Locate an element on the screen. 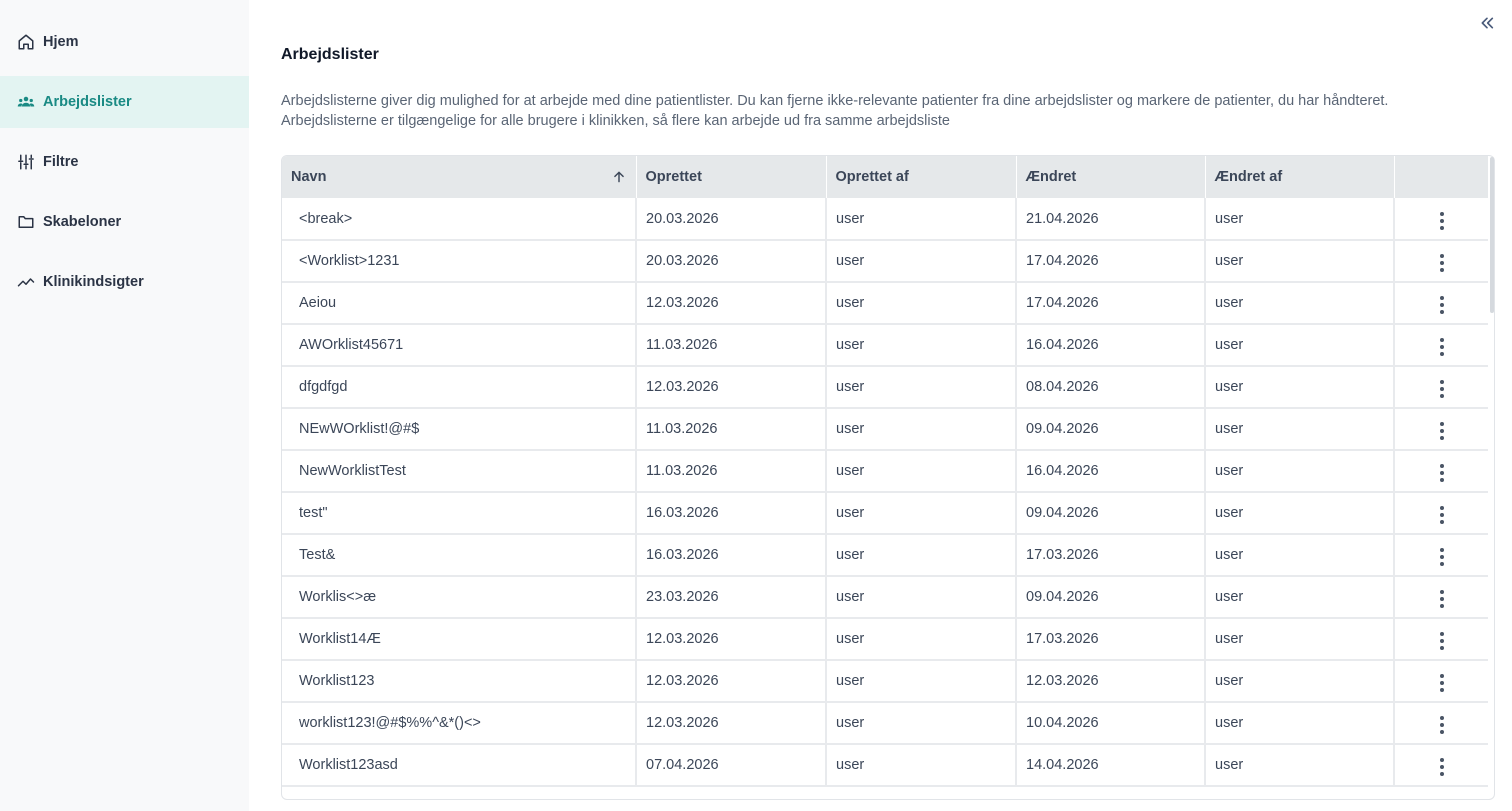 This screenshot has height=811, width=1512. table-row: test" 16.03.2026 user 09.04.2026 user is located at coordinates (885, 513).